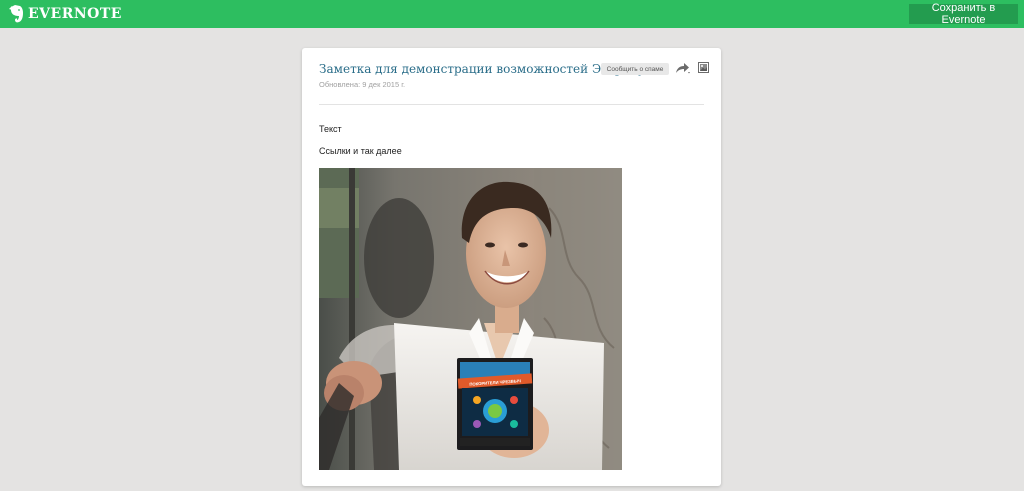 The width and height of the screenshot is (1024, 491). Describe the element at coordinates (16, 14) in the screenshot. I see `elephant-icon` at that location.